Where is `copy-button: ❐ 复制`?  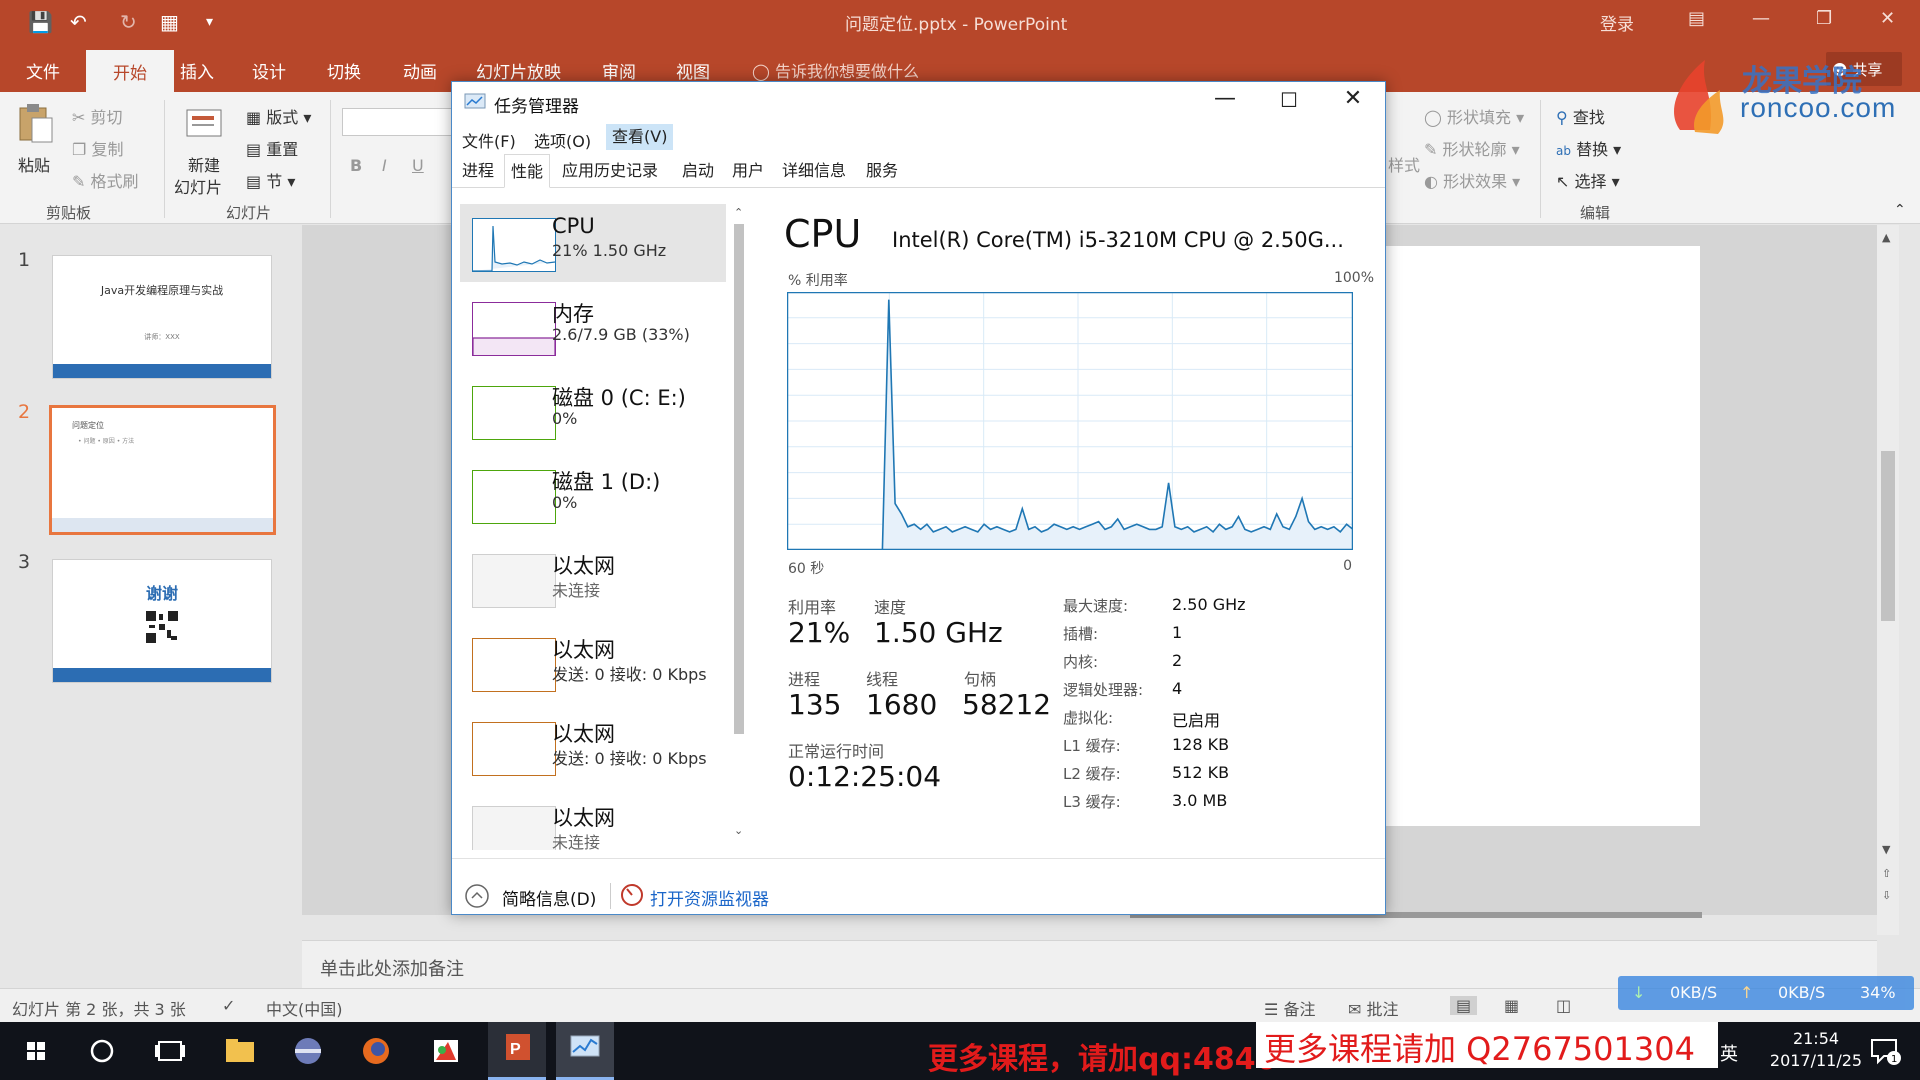 copy-button: ❐ 复制 is located at coordinates (97, 148).